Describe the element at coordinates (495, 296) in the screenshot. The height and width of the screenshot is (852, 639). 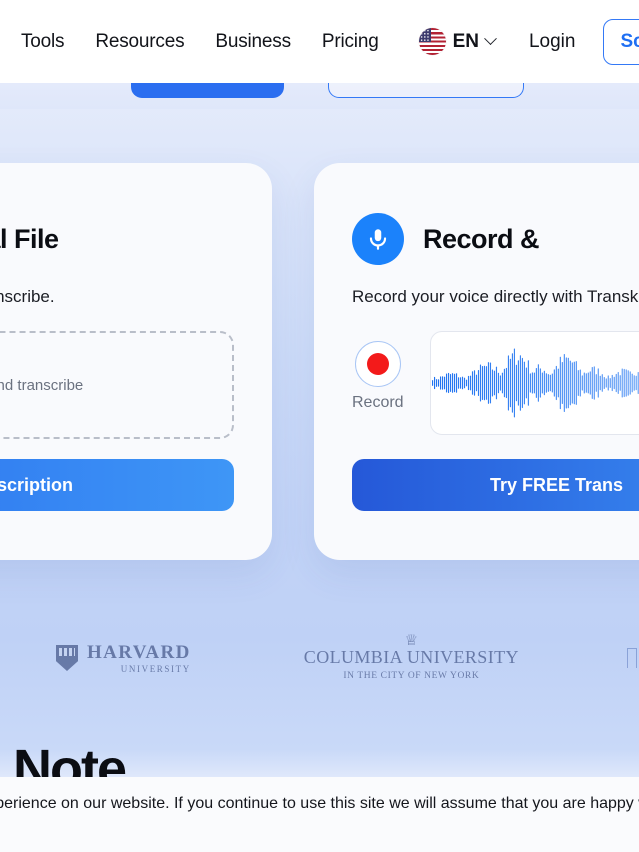
I see `record-card-subtitle: Record your voice directly with Transk` at that location.